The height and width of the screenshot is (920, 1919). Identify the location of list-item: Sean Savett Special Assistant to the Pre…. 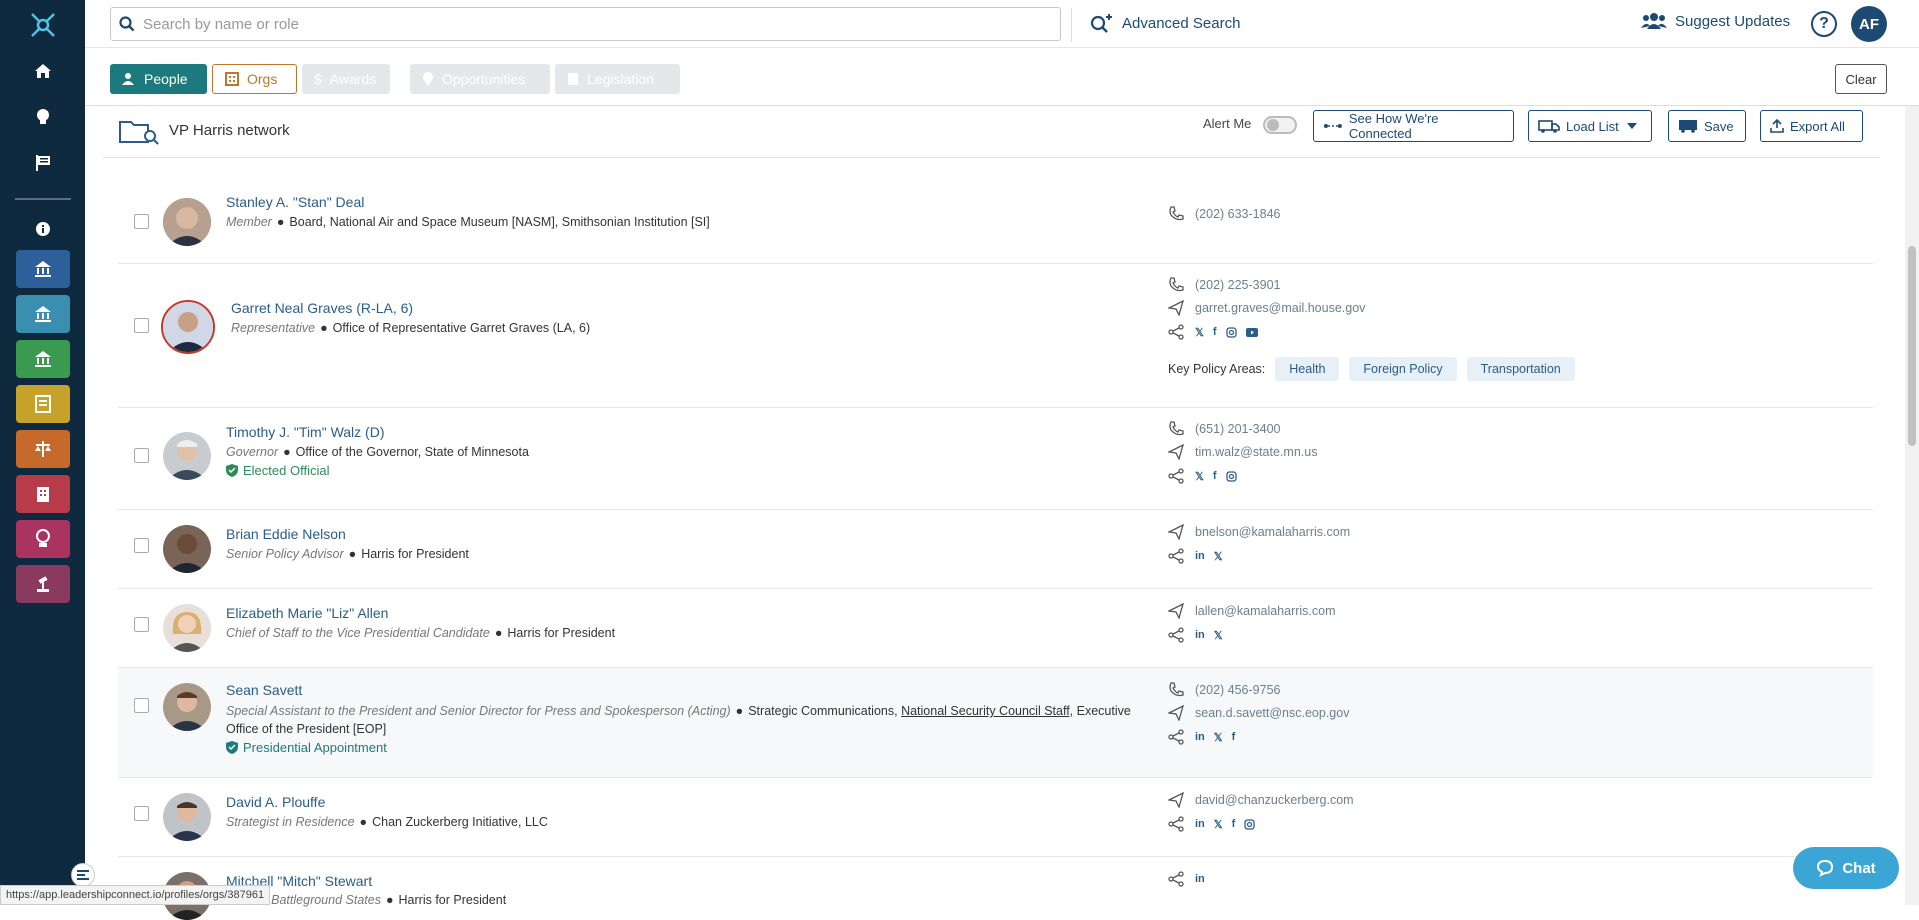
(995, 723).